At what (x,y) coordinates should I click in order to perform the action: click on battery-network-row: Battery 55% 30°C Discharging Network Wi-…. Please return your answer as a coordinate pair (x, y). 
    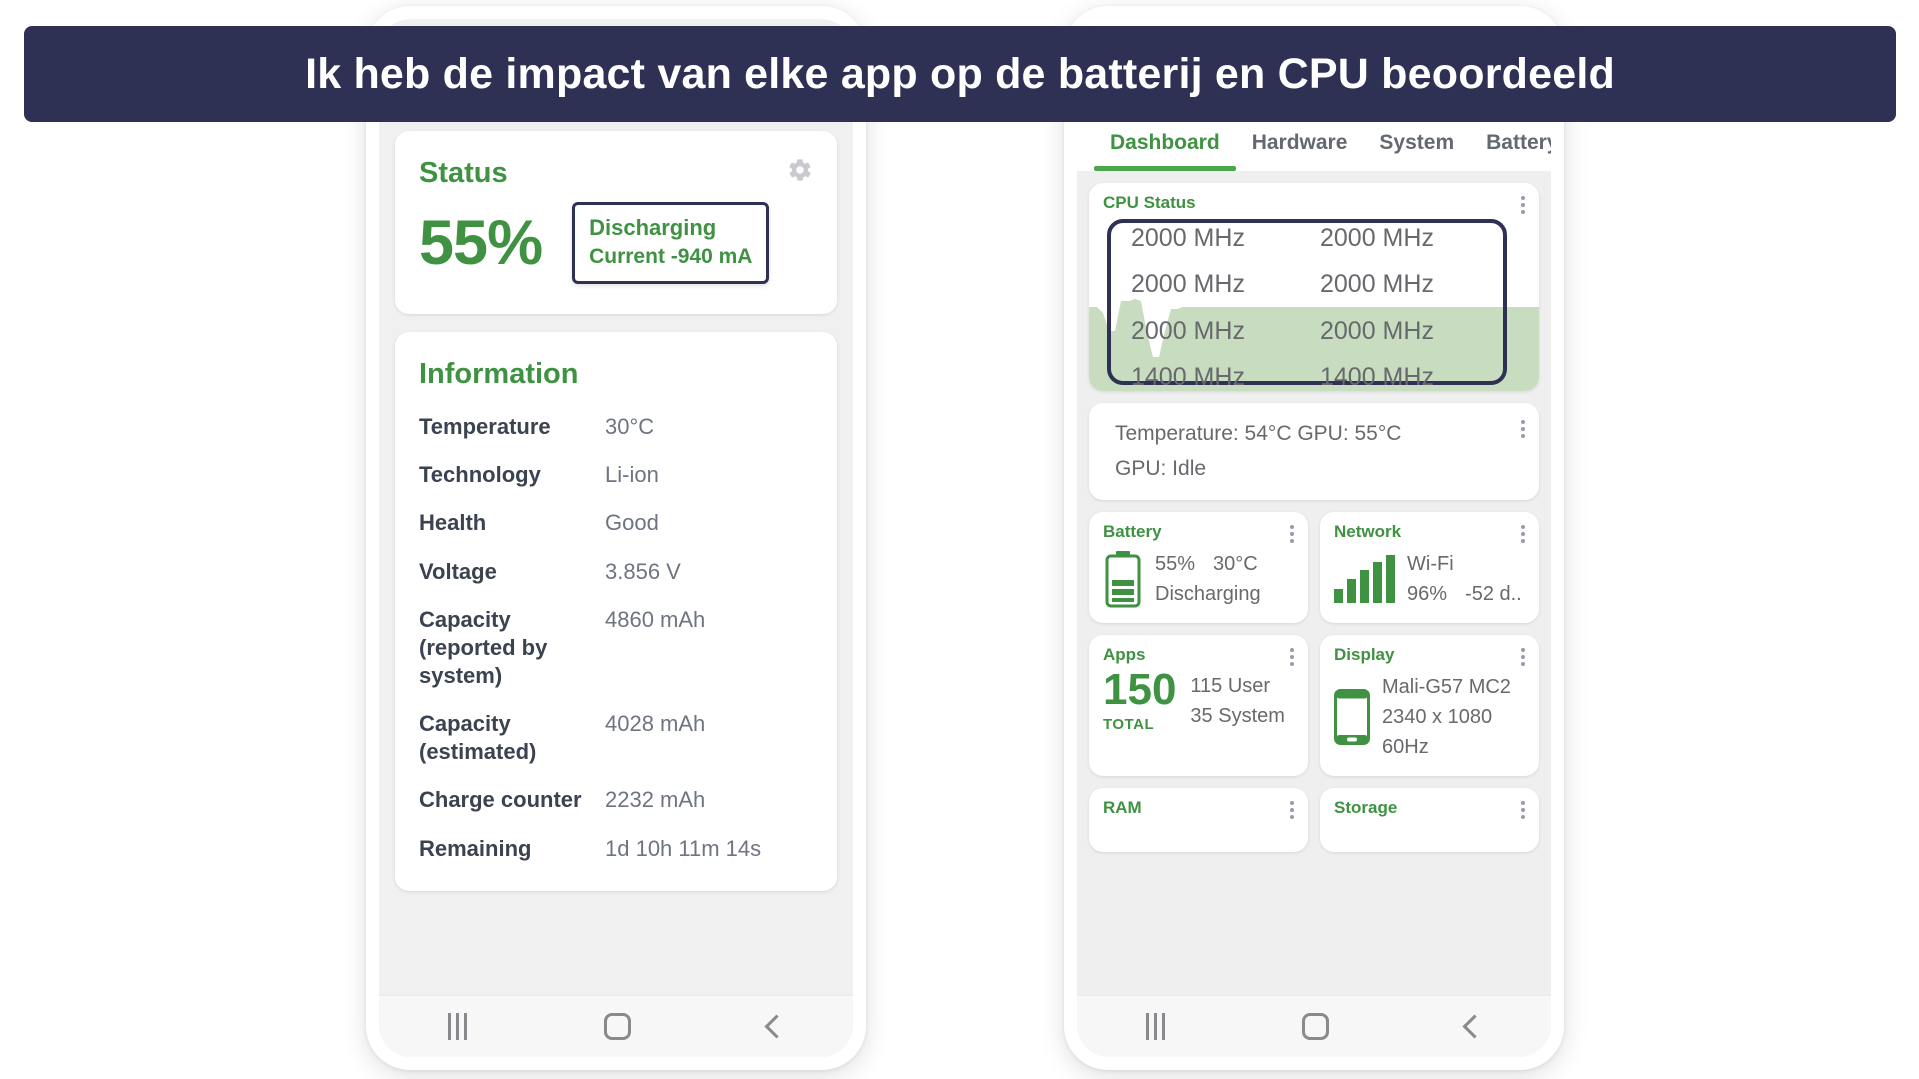
    Looking at the image, I should click on (1314, 568).